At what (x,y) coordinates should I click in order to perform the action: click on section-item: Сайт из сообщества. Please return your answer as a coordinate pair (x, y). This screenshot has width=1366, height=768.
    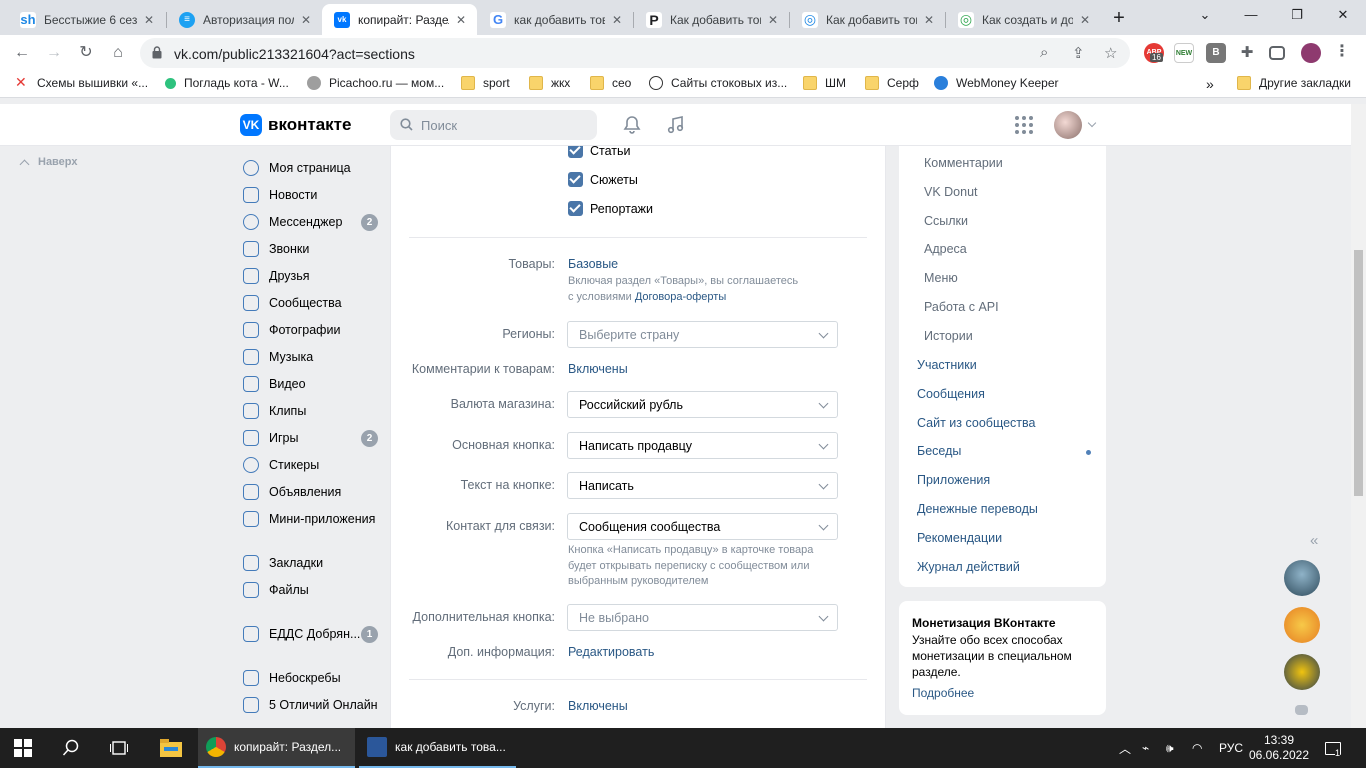
    Looking at the image, I should click on (976, 423).